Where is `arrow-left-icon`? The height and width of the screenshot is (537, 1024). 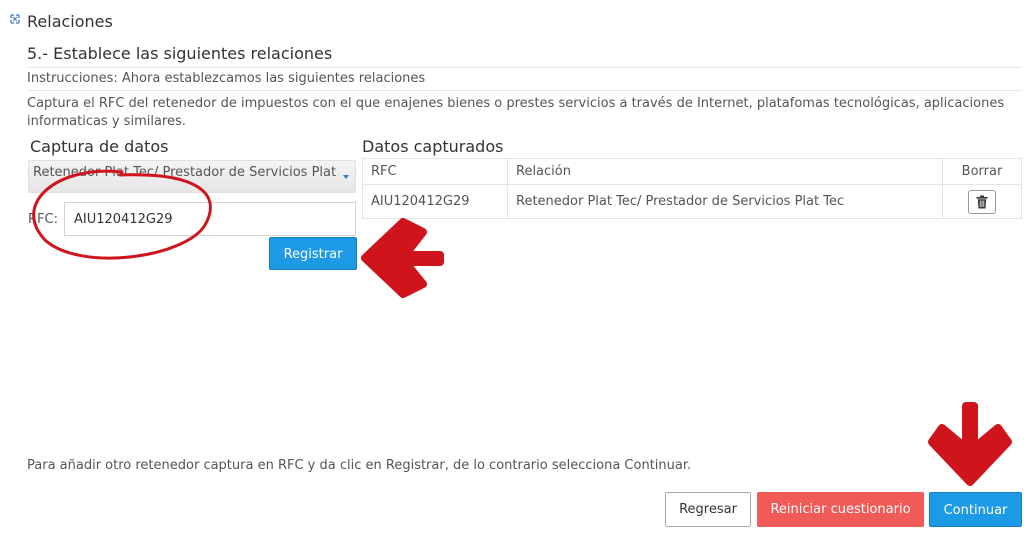
arrow-left-icon is located at coordinates (402, 258).